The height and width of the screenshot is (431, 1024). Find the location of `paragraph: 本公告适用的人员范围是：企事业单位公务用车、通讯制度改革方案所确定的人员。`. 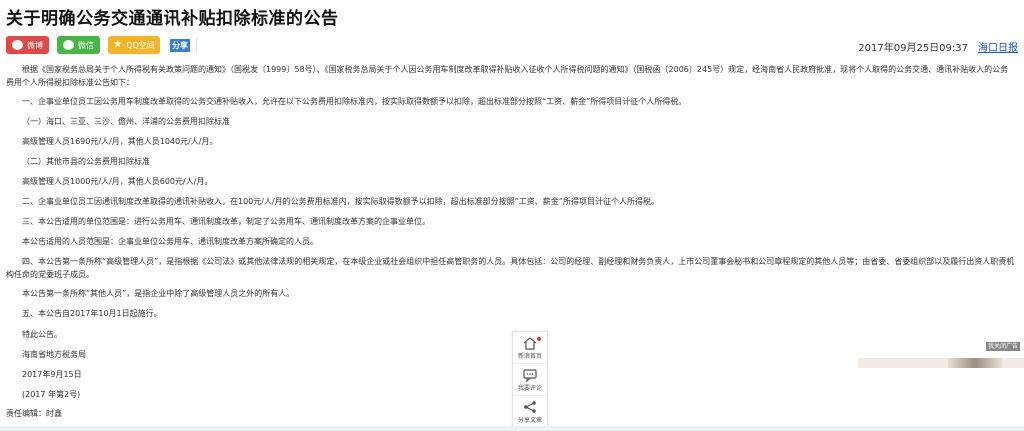

paragraph: 本公告适用的人员范围是：企事业单位公务用车、通讯制度改革方案所确定的人员。 is located at coordinates (170, 241).